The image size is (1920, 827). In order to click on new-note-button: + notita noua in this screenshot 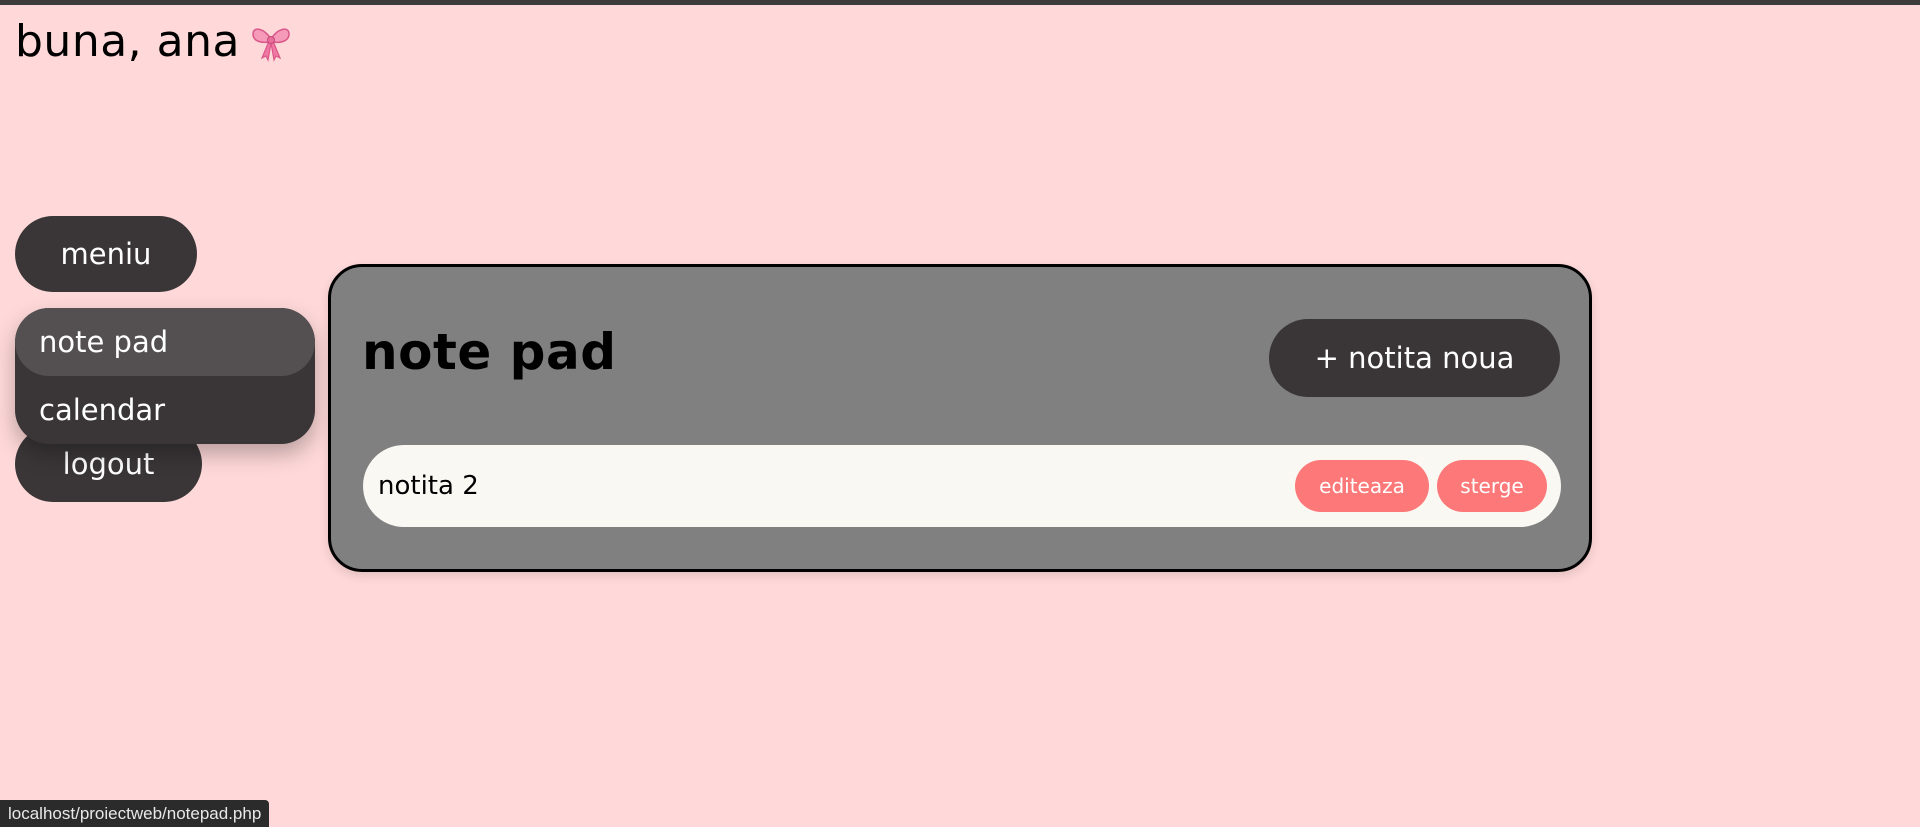, I will do `click(1414, 358)`.